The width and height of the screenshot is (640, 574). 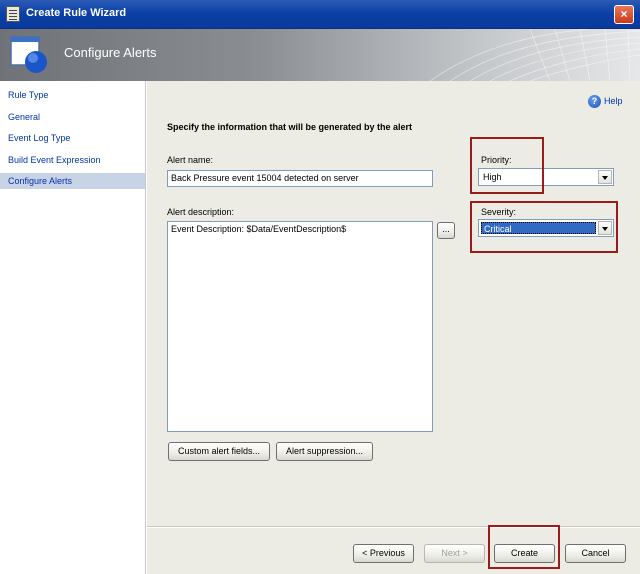 I want to click on nav-item-build-event-expression: Build Event Expression, so click(x=72, y=160).